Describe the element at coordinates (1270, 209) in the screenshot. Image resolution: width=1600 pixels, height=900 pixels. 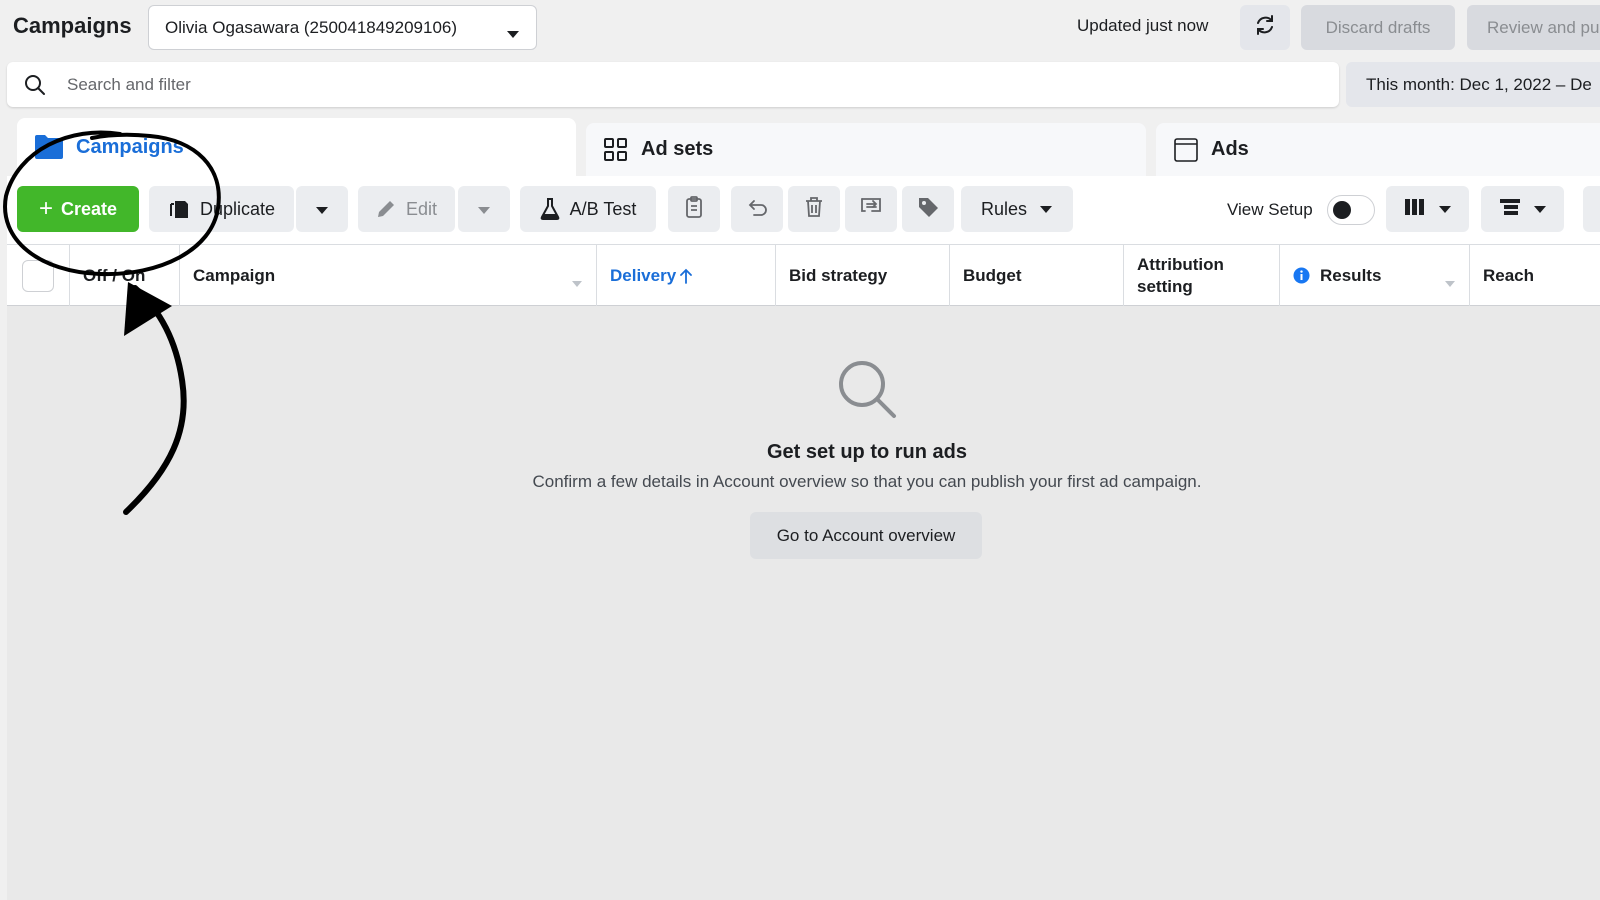
I see `view-setup-label: View Setup` at that location.